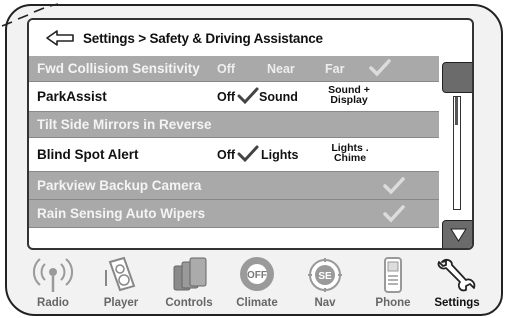 The height and width of the screenshot is (318, 506). Describe the element at coordinates (72, 96) in the screenshot. I see `row-label: ParkAssist` at that location.